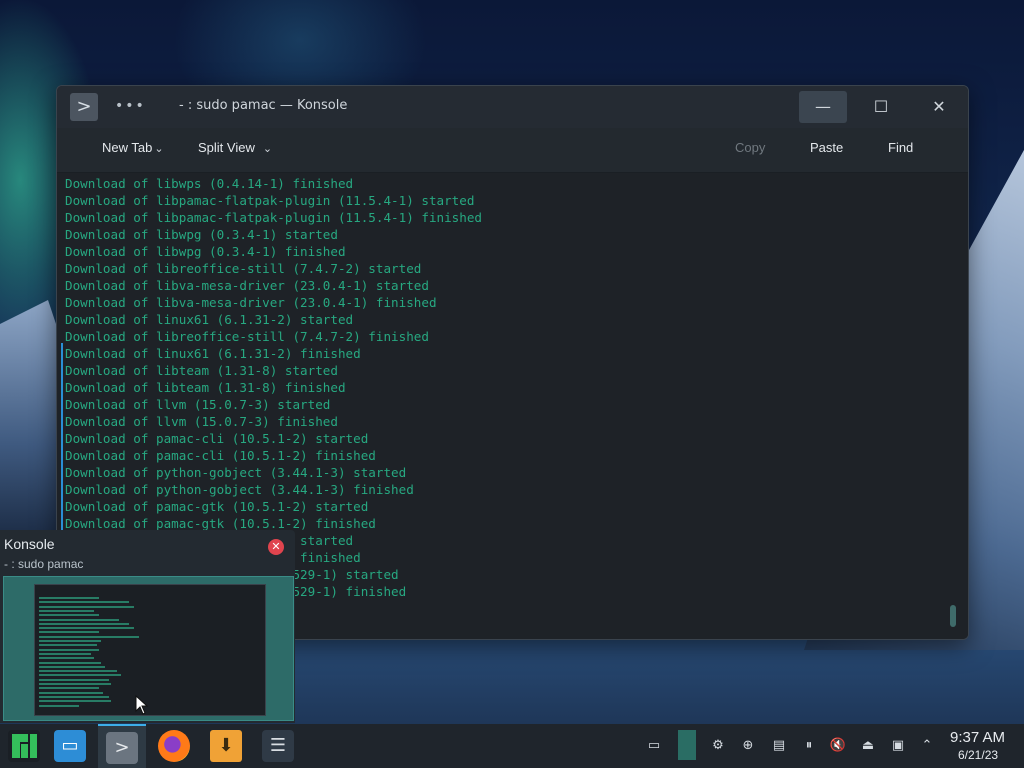 This screenshot has width=1024, height=768. What do you see at coordinates (881, 107) in the screenshot?
I see `maximize-button: ☐` at bounding box center [881, 107].